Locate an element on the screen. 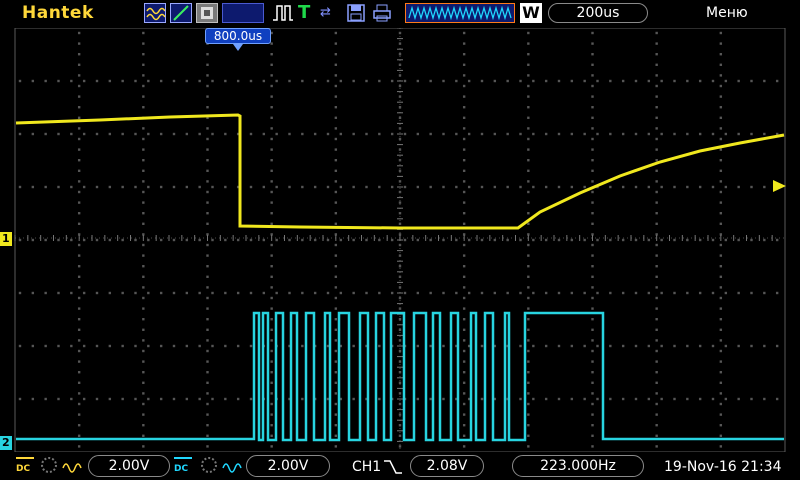  trigger-level: 2.08V is located at coordinates (447, 466).